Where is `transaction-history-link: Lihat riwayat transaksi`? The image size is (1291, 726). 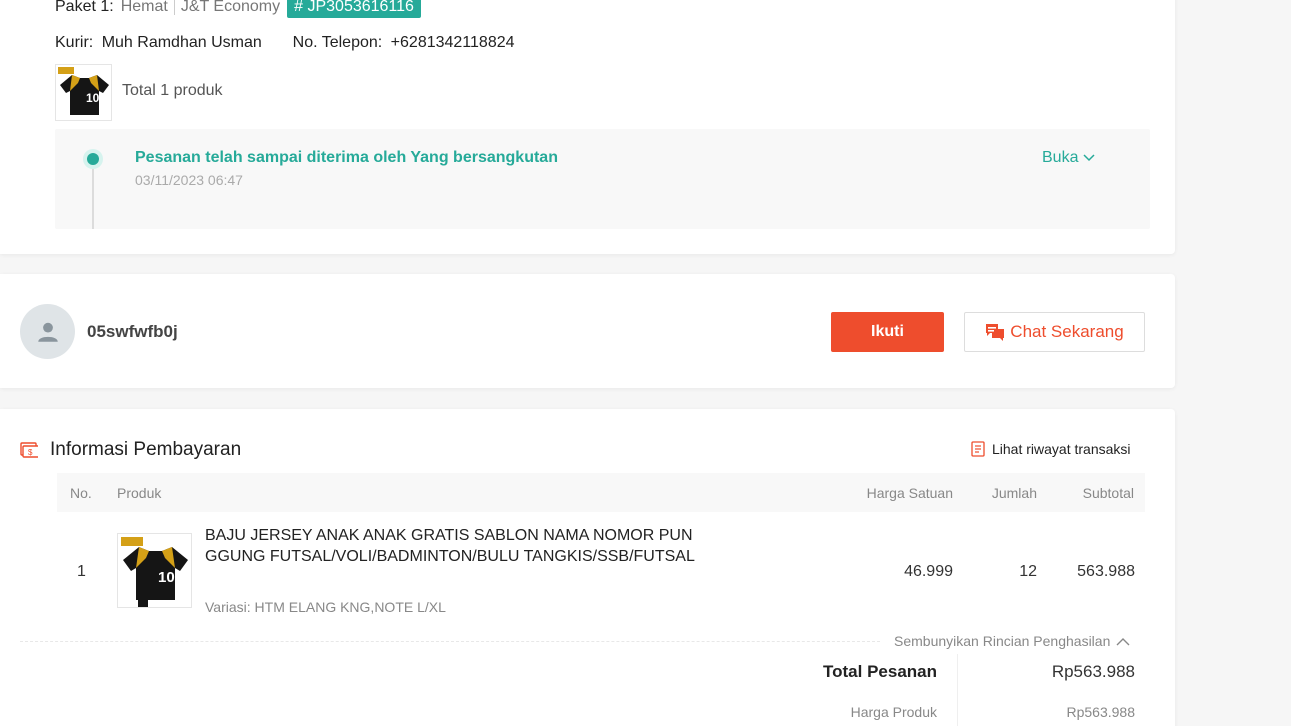 transaction-history-link: Lihat riwayat transaksi is located at coordinates (1051, 449).